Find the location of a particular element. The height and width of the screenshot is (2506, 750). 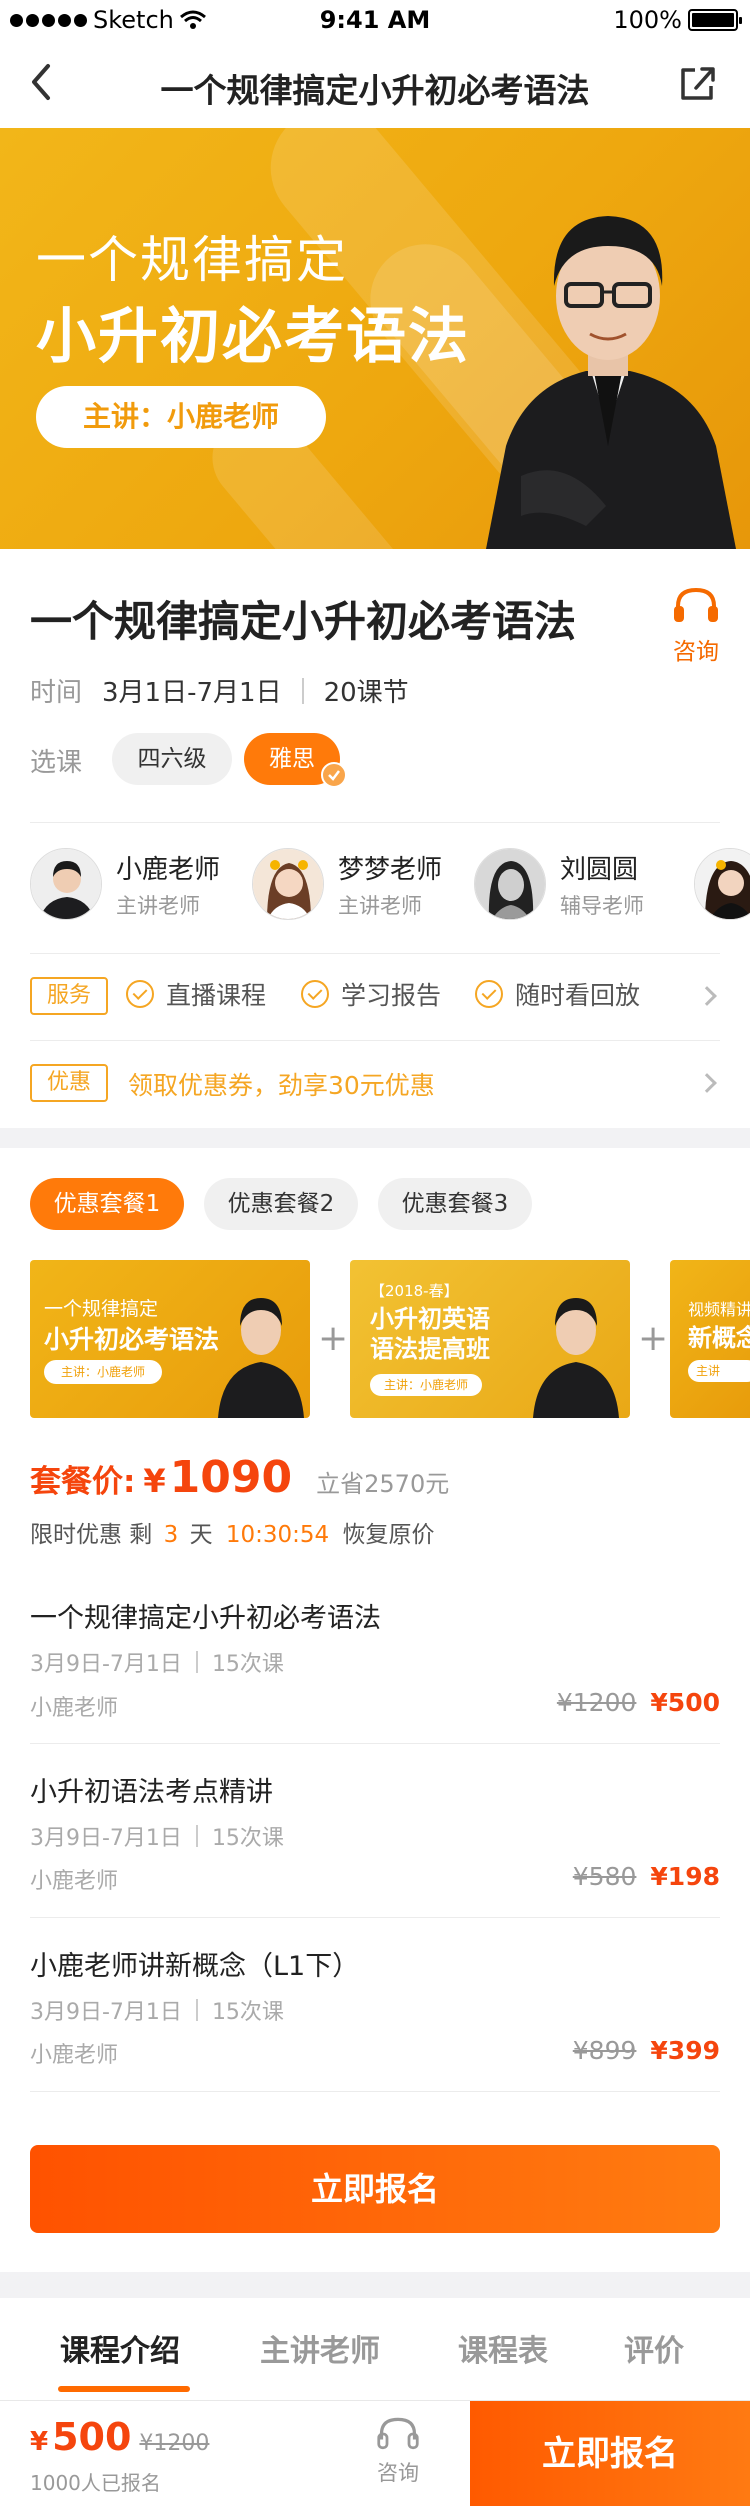

package-price: 套餐价: ¥ 1090 立省2570元 is located at coordinates (239, 1477).